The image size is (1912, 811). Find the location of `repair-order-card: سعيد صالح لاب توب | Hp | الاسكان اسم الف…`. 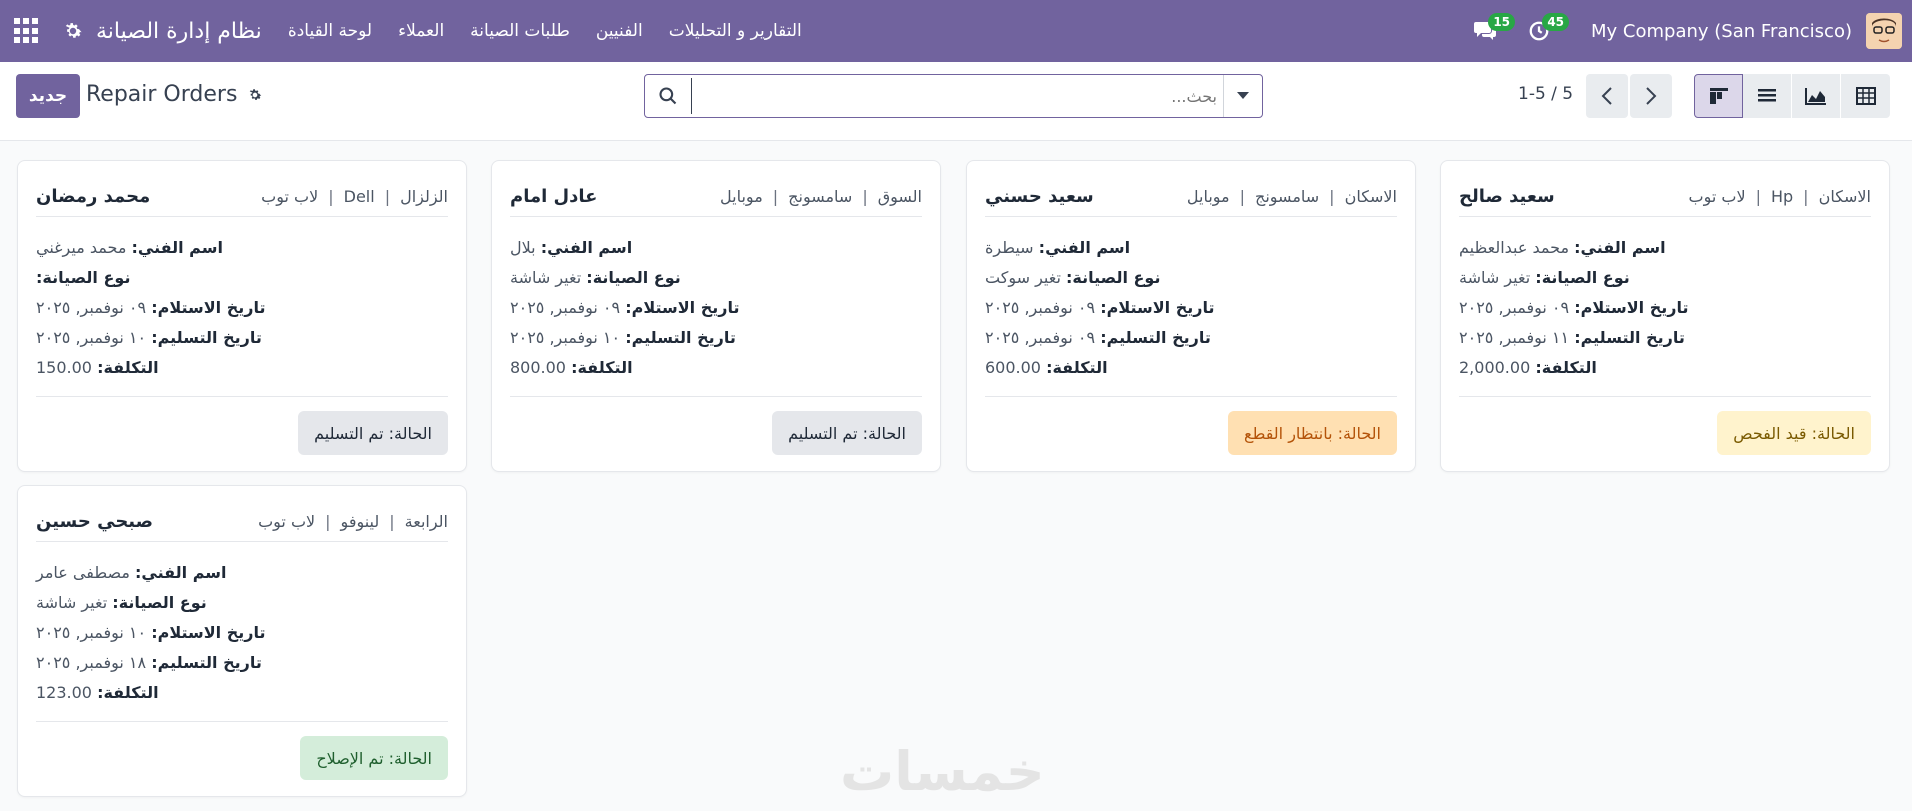

repair-order-card: سعيد صالح لاب توب | Hp | الاسكان اسم الف… is located at coordinates (1665, 316).